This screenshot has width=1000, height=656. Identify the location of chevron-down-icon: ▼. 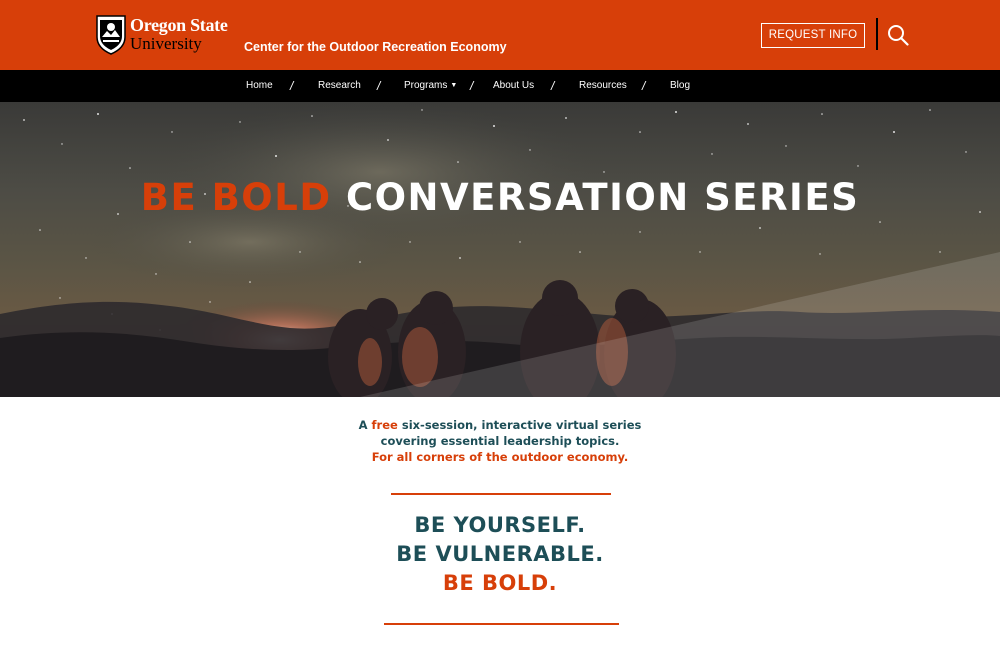
(454, 85).